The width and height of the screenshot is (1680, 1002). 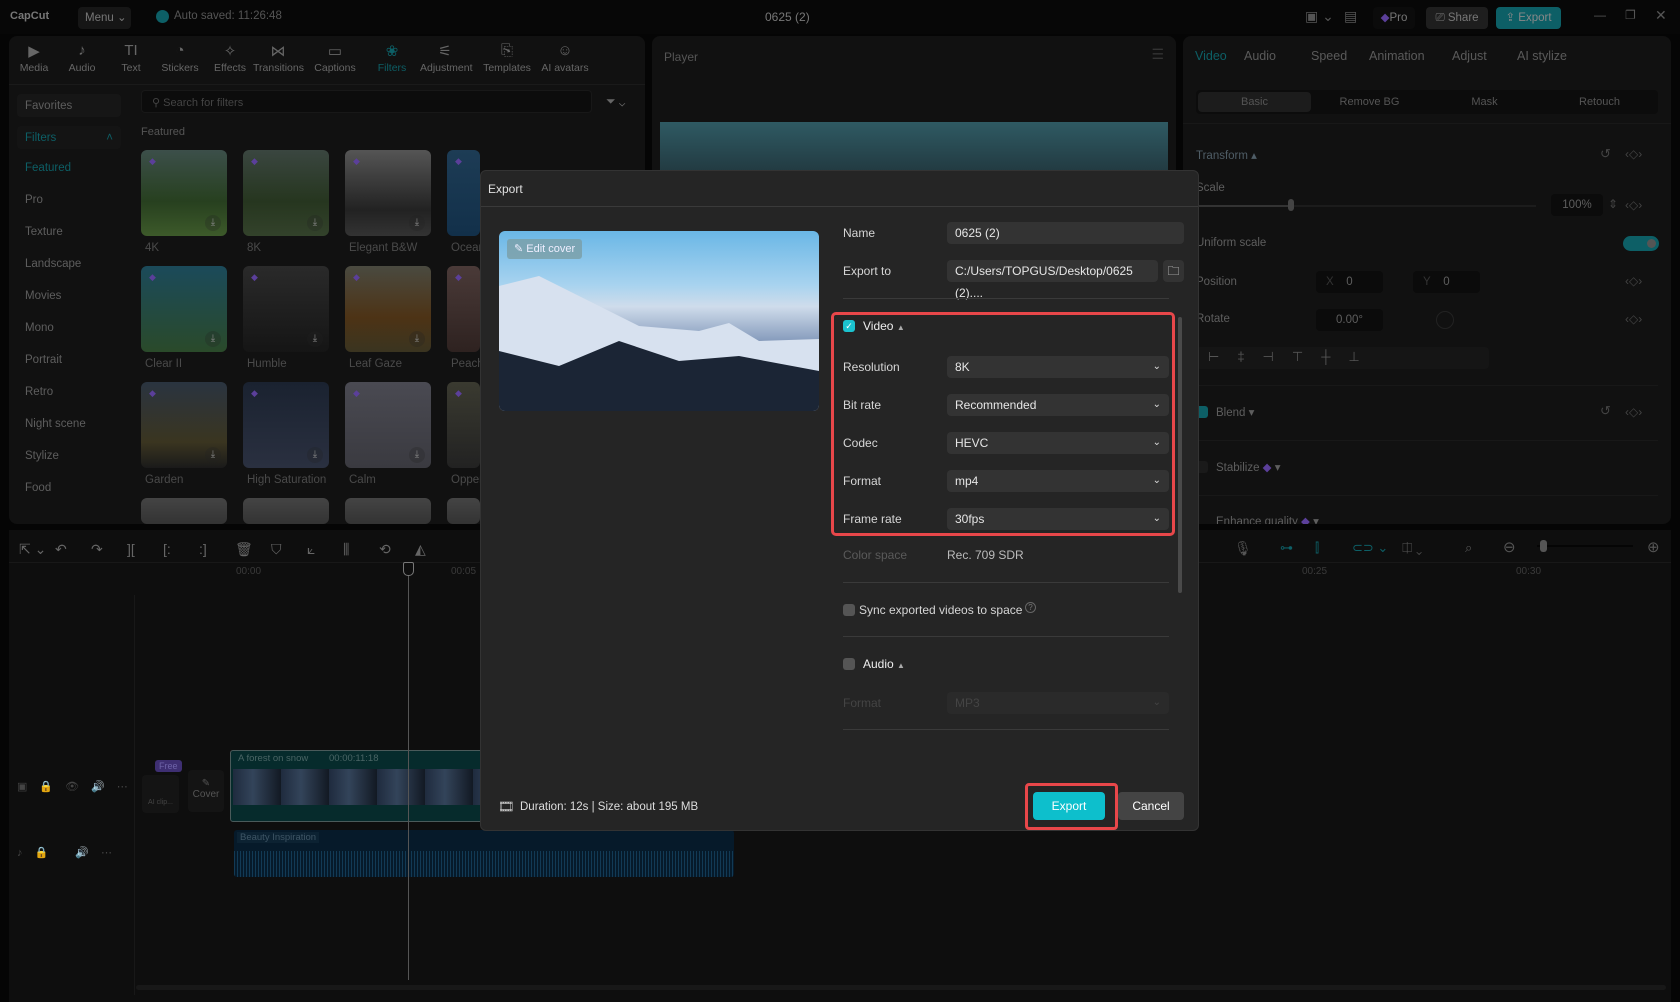 I want to click on zoom-slider-handle, so click(x=1543, y=546).